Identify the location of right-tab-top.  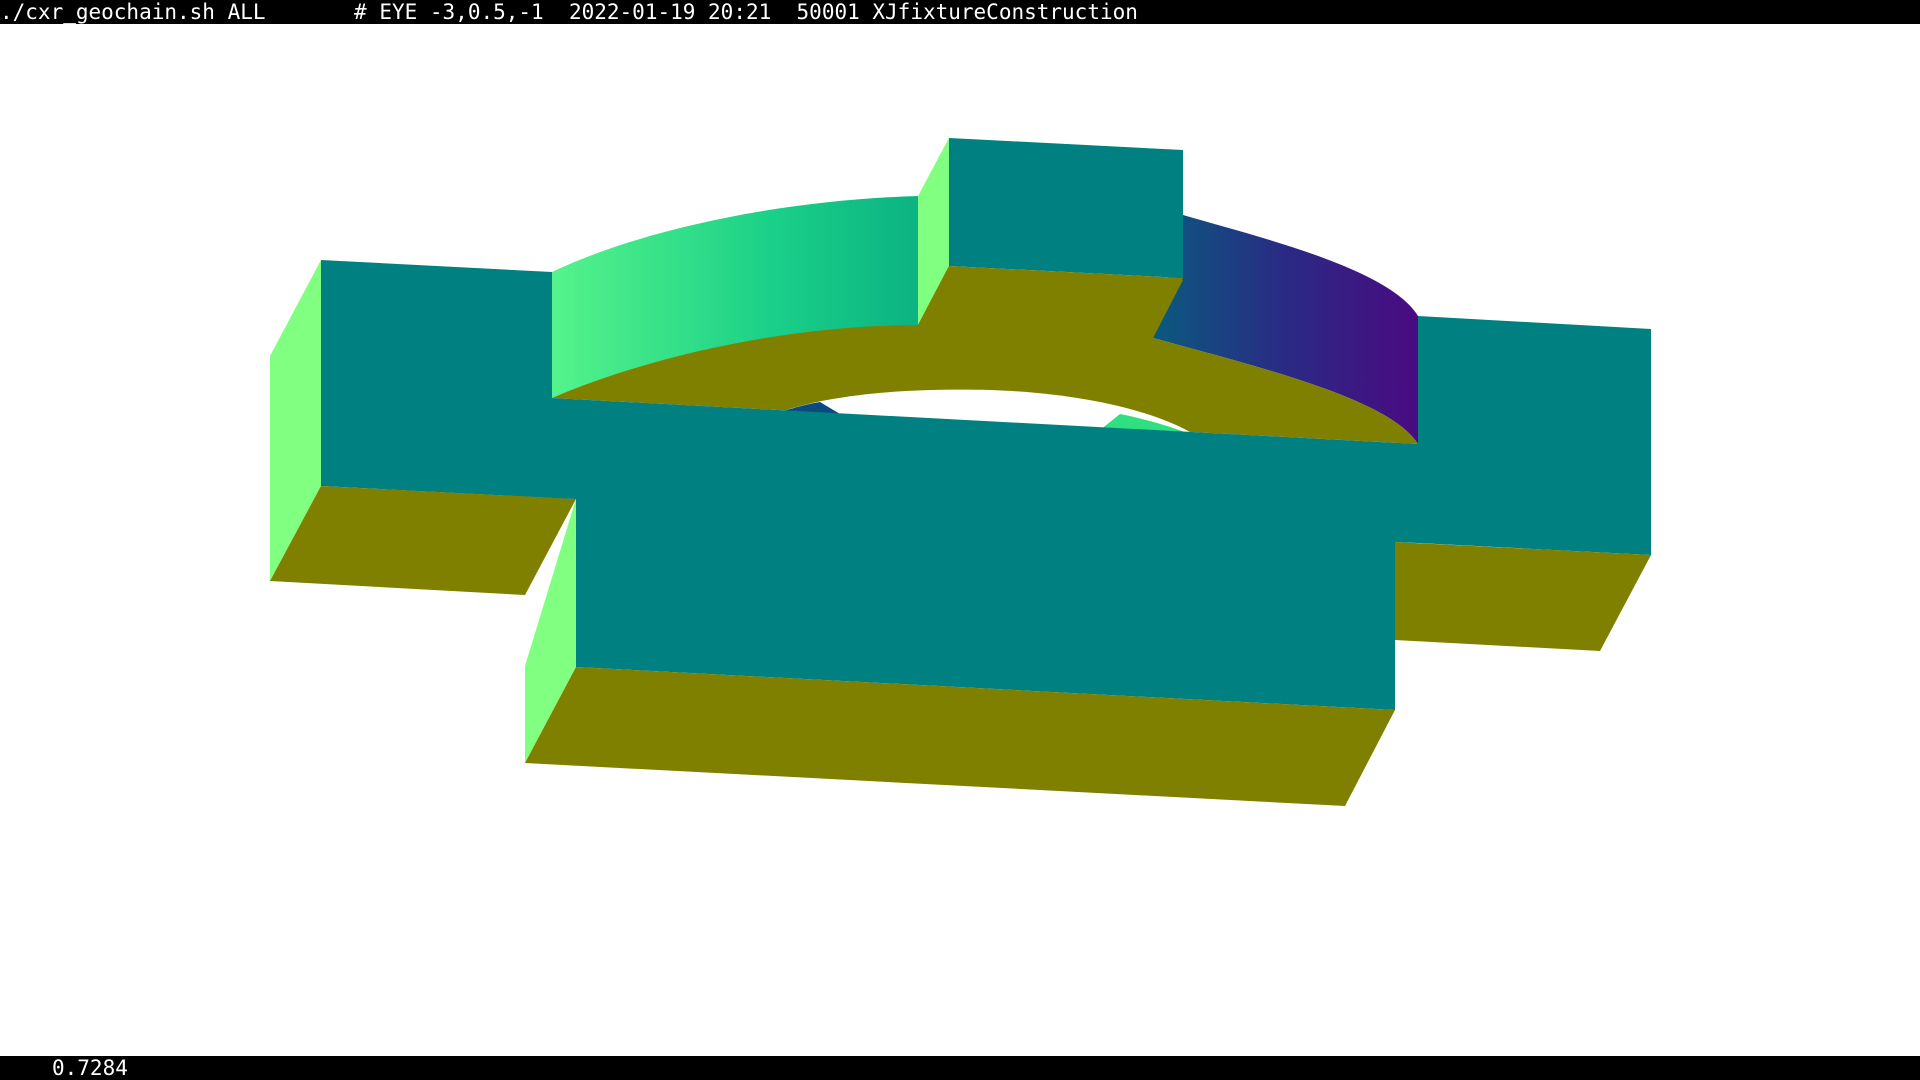
(1523, 596).